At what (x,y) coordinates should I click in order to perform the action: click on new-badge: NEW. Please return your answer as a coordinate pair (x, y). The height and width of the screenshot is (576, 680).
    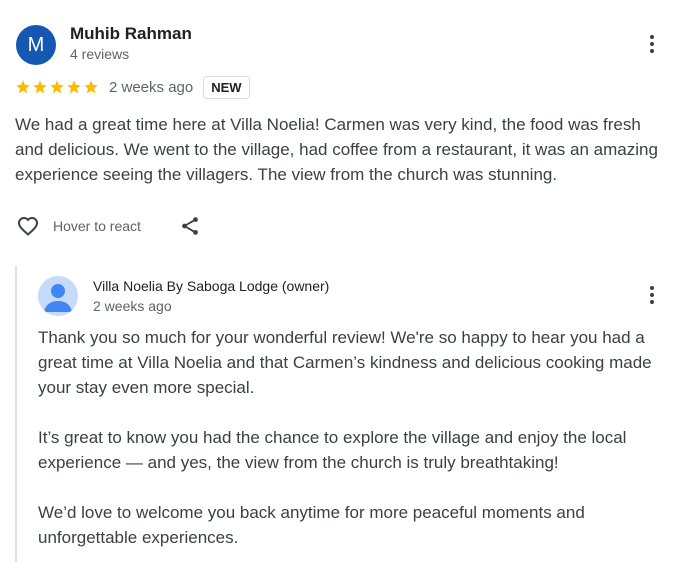
    Looking at the image, I should click on (226, 87).